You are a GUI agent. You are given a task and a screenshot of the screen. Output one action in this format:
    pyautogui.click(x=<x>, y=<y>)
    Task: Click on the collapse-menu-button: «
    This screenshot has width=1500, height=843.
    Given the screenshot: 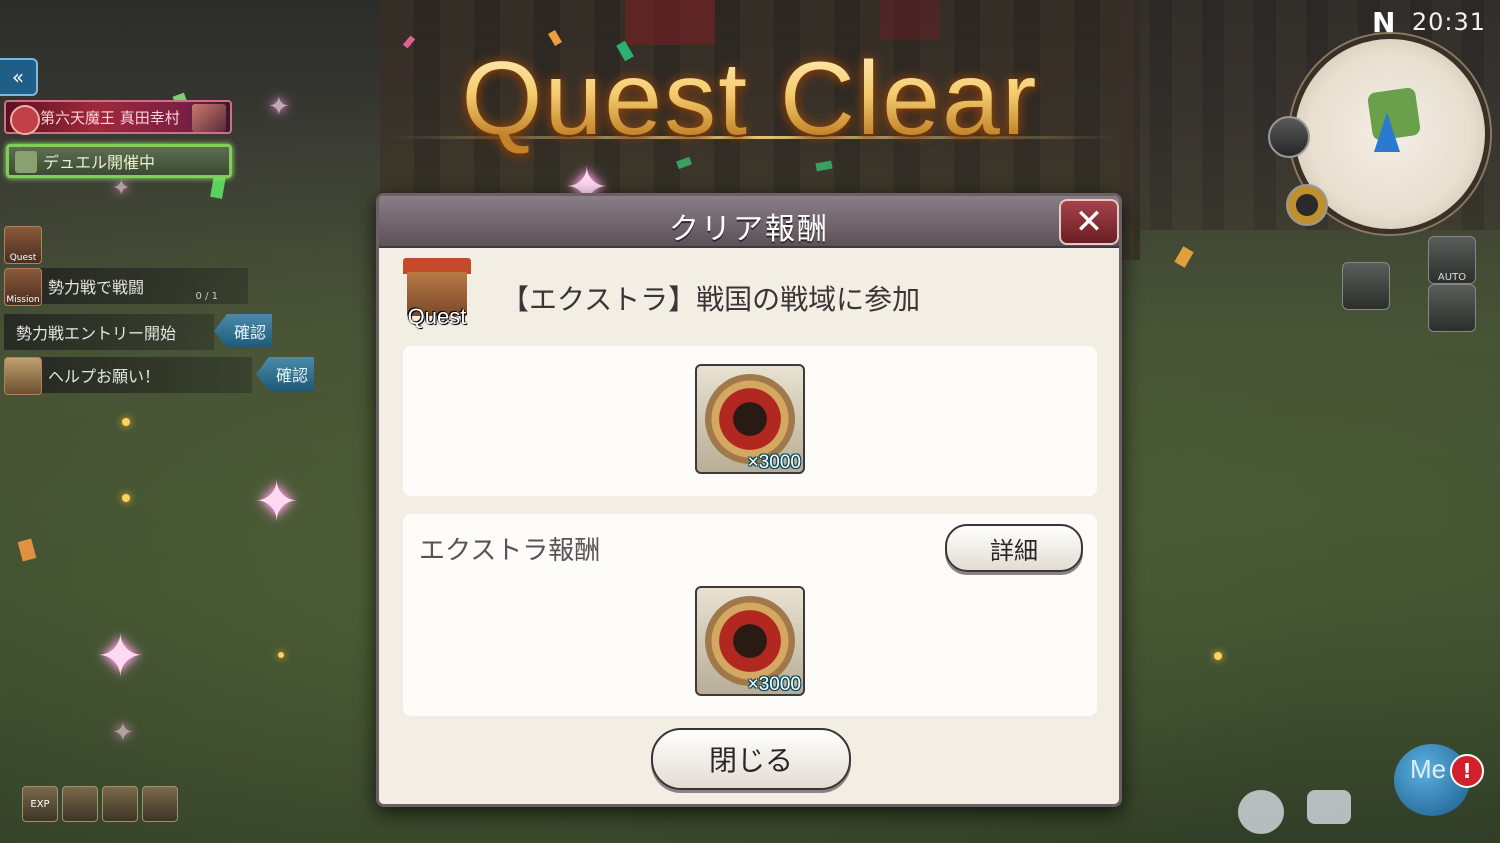 What is the action you would take?
    pyautogui.click(x=19, y=77)
    